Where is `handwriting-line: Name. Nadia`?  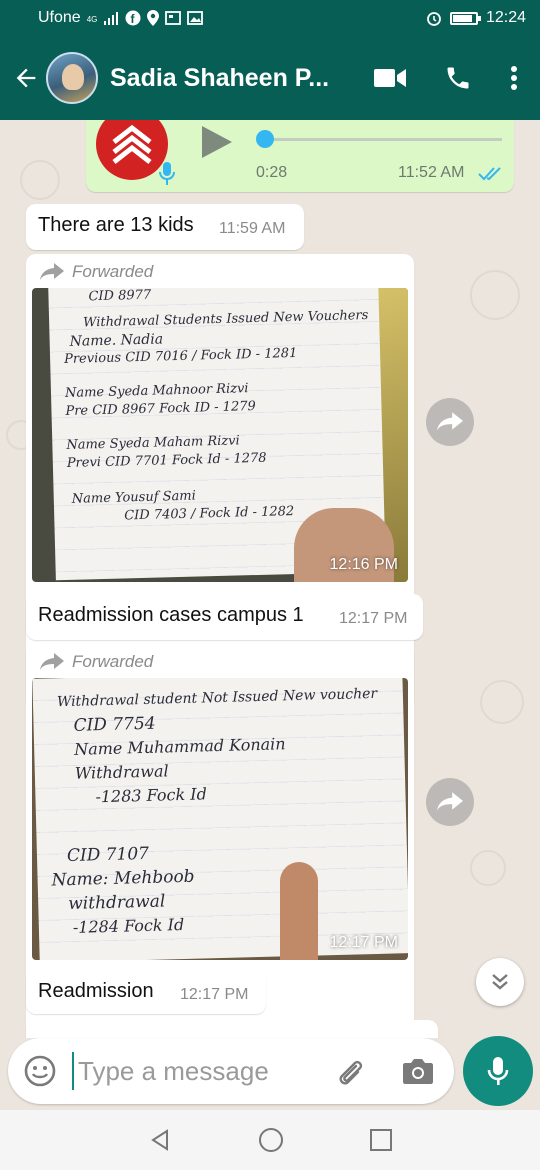
handwriting-line: Name. Nadia is located at coordinates (116, 340).